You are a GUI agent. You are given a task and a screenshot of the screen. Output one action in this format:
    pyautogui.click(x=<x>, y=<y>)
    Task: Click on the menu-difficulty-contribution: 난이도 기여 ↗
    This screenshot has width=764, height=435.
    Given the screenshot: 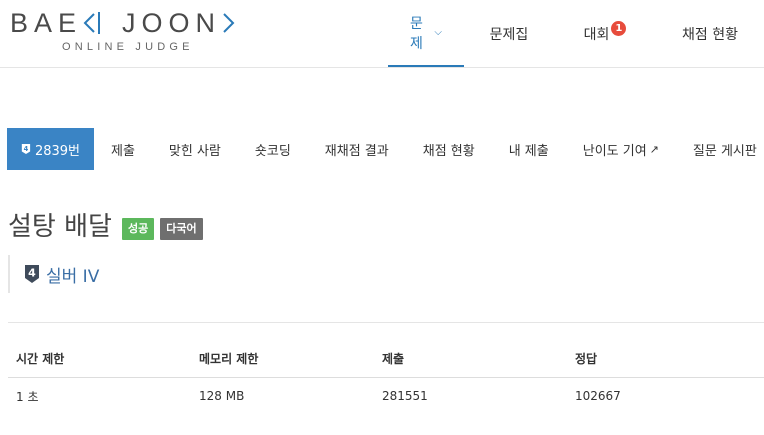 What is the action you would take?
    pyautogui.click(x=621, y=149)
    